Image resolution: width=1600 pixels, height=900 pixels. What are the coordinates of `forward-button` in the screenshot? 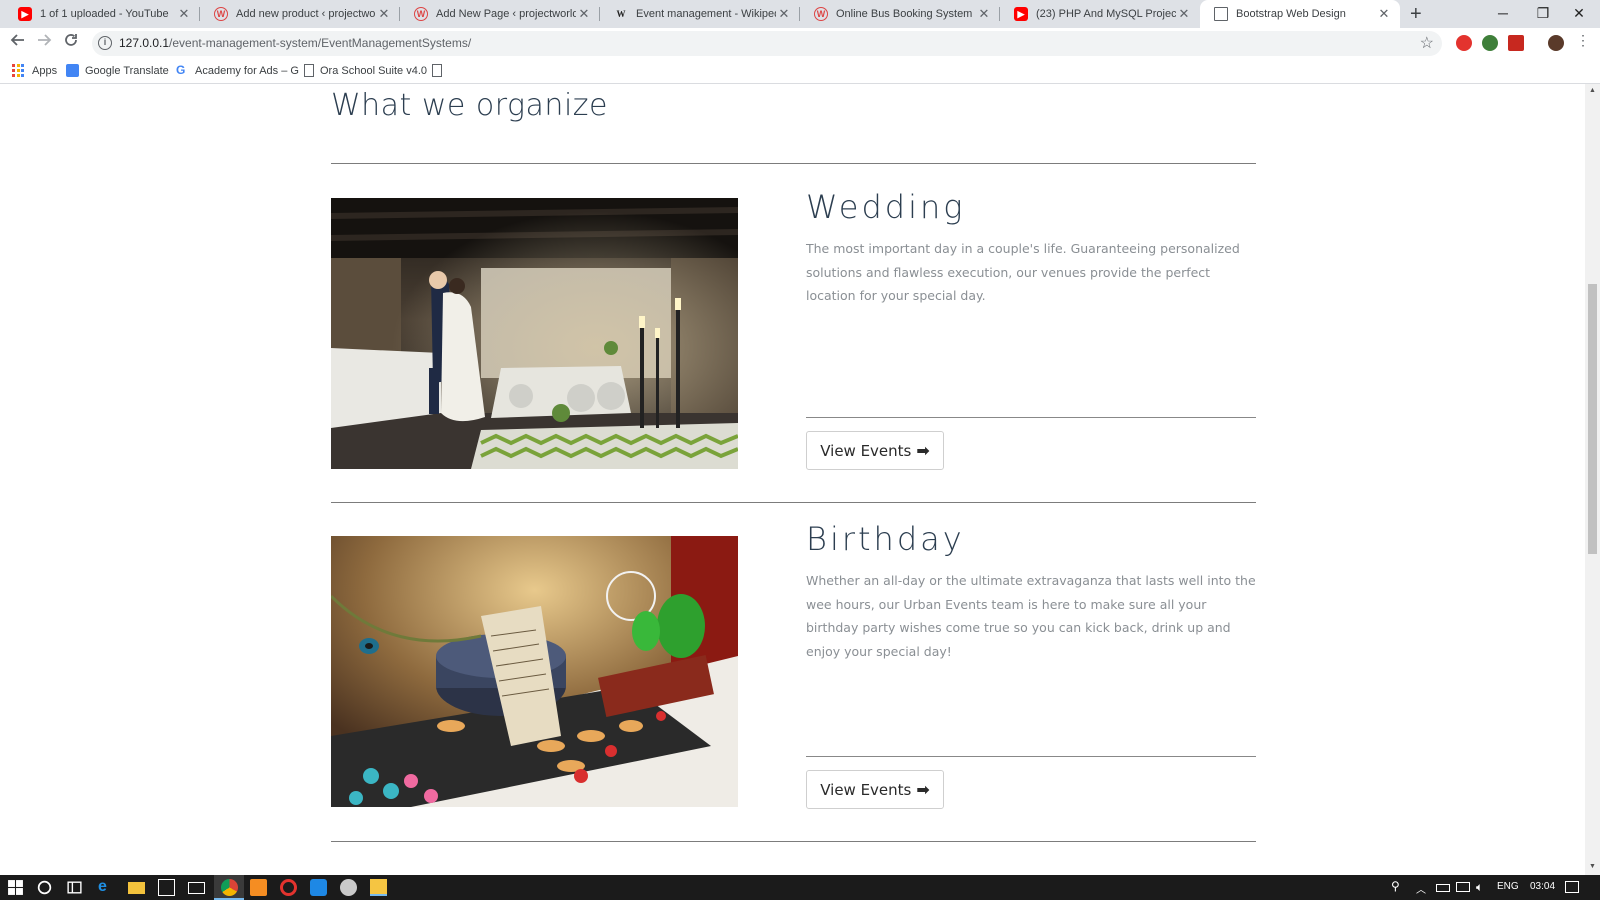 It's located at (44, 43).